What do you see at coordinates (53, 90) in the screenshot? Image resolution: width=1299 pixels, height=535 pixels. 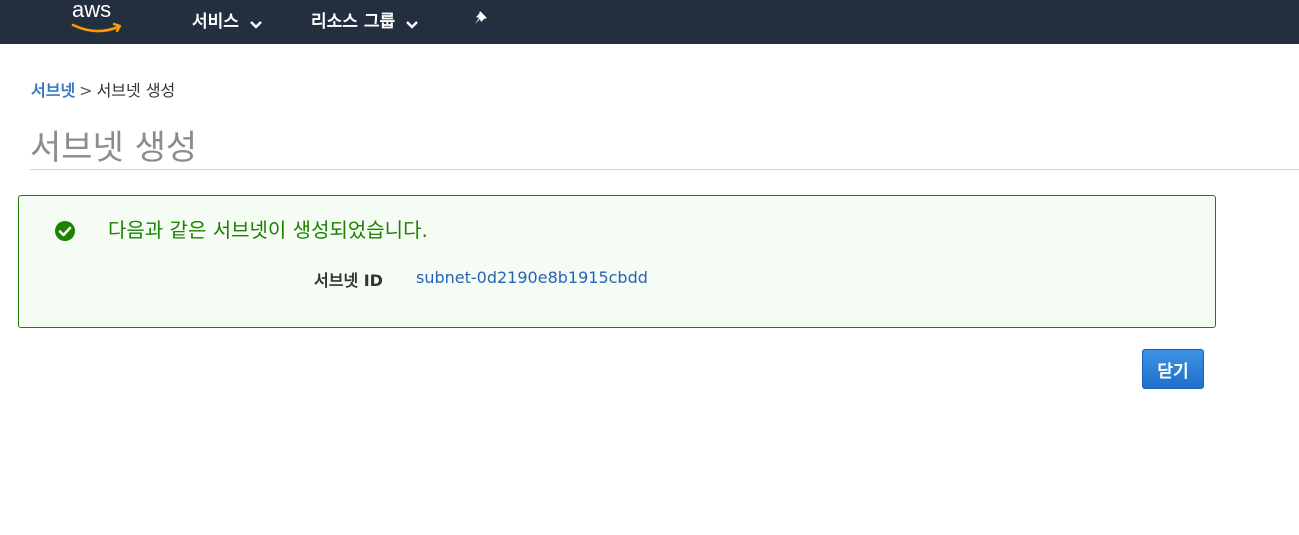 I see `breadcrumb-link-subnets: 서브넷` at bounding box center [53, 90].